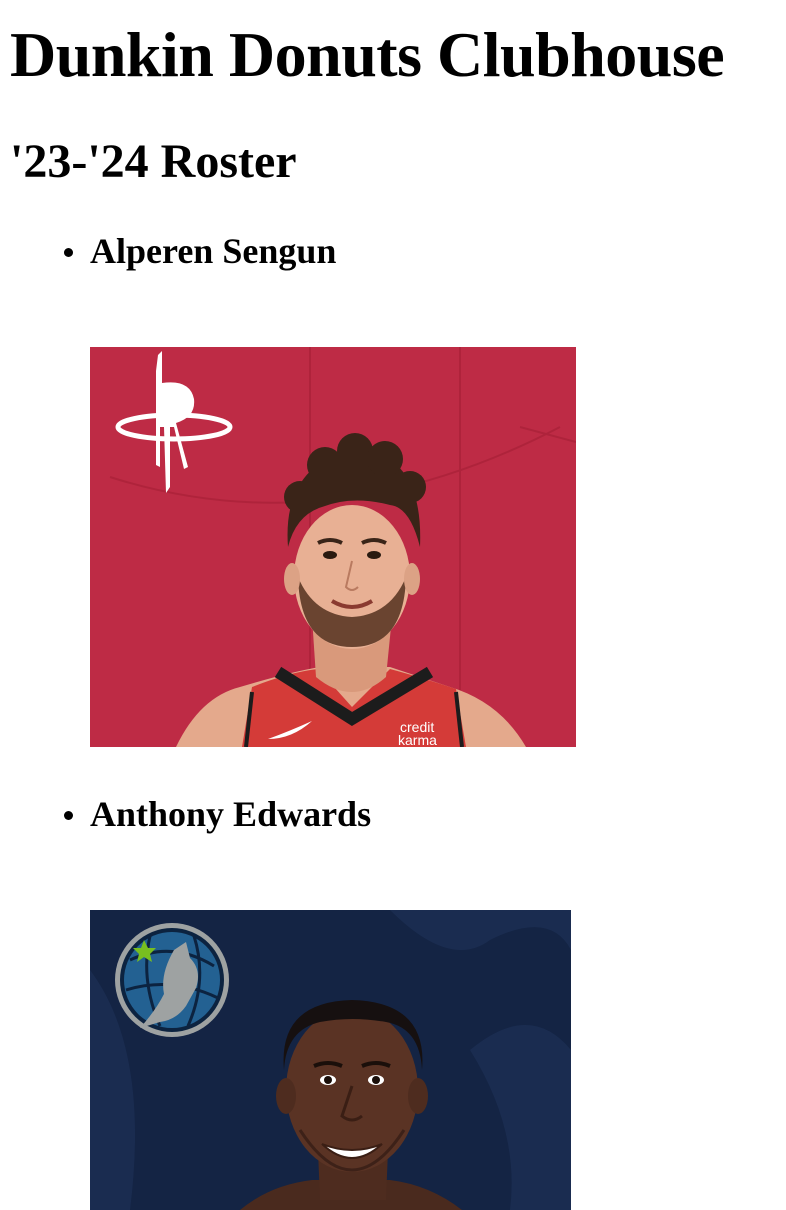 Image resolution: width=786 pixels, height=1210 pixels. Describe the element at coordinates (172, 980) in the screenshot. I see `timberwolves-logo-icon` at that location.